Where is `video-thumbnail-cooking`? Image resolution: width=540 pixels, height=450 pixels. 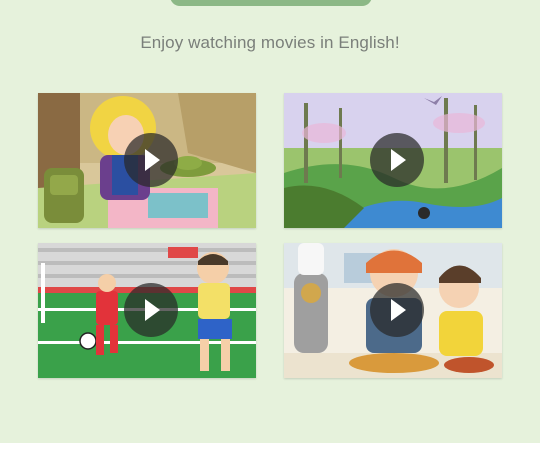
video-thumbnail-cooking is located at coordinates (393, 310).